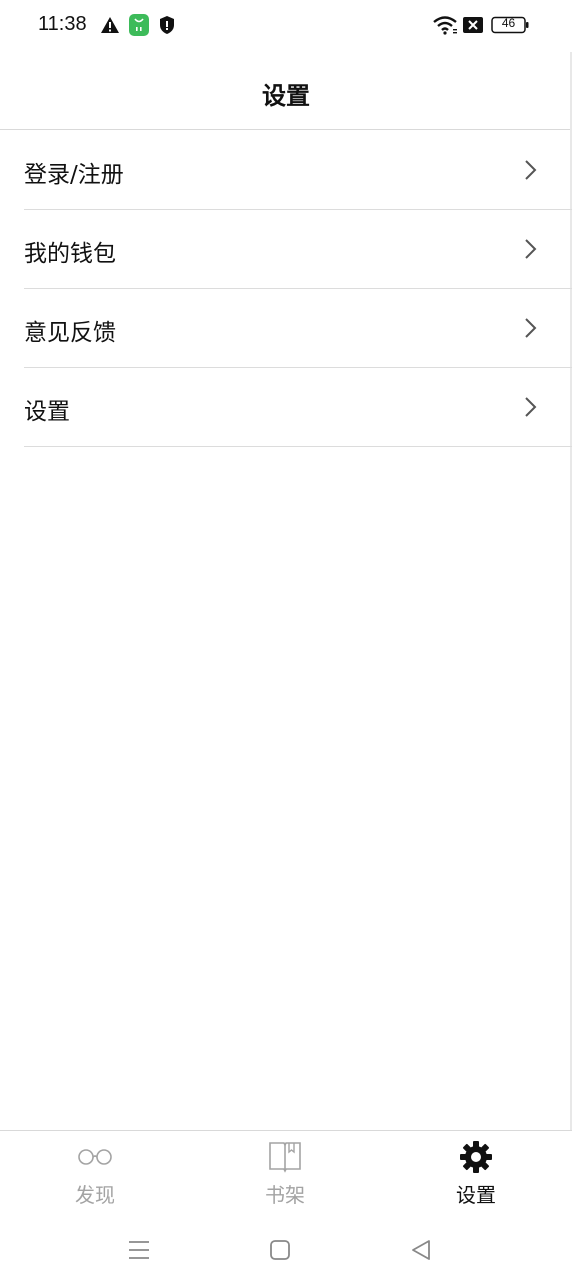  Describe the element at coordinates (445, 25) in the screenshot. I see `wifi-icon` at that location.